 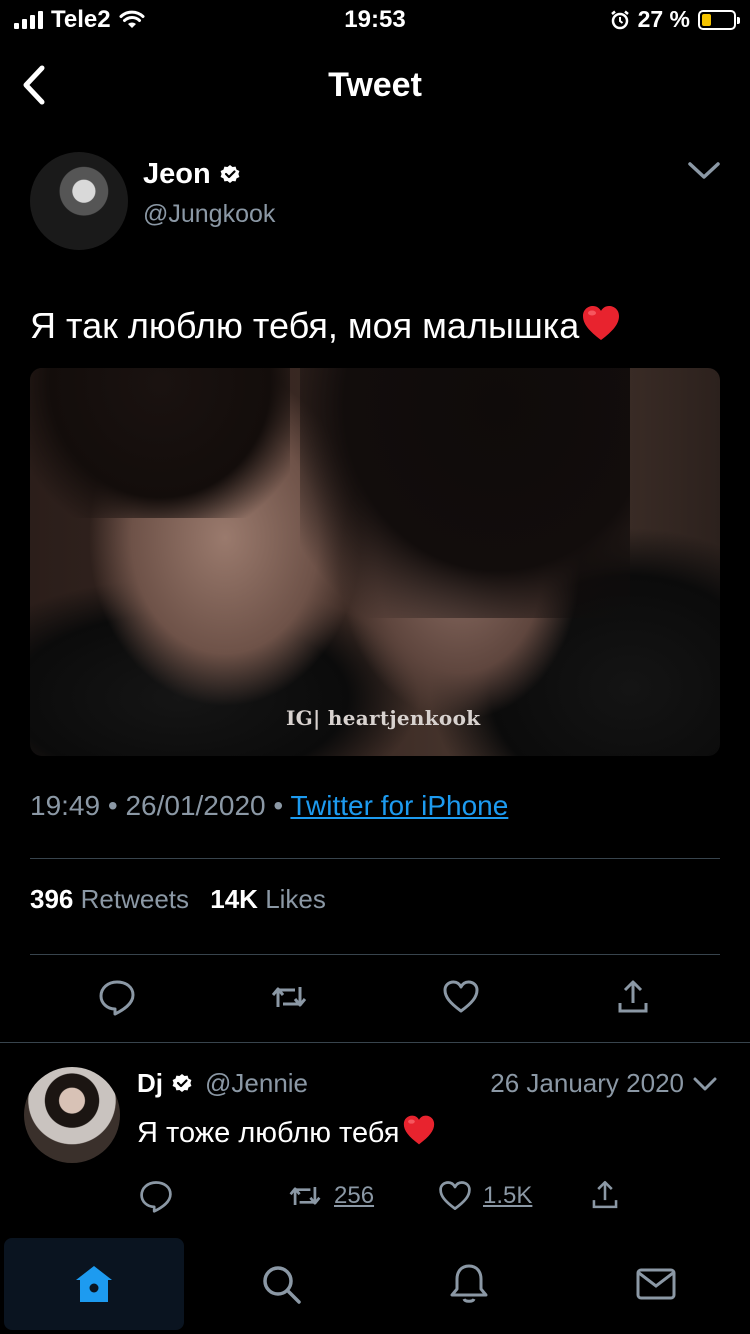 I want to click on tweet-text: Я так люблю тебя, моя малышка, so click(x=325, y=326).